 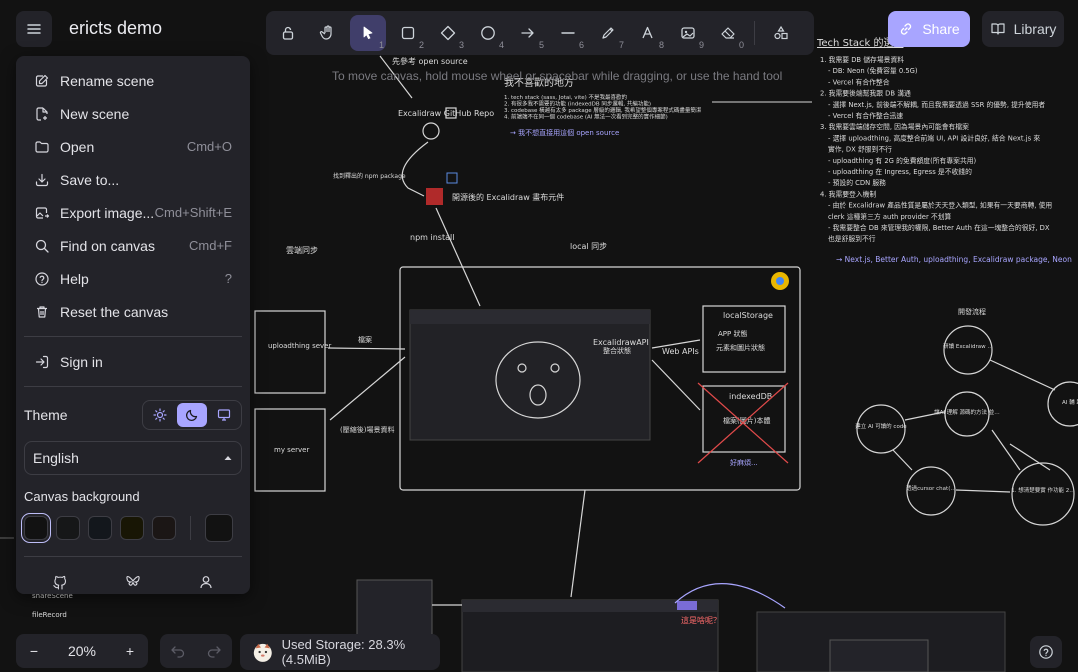 What do you see at coordinates (133, 80) in the screenshot?
I see `menu-rename-scene: Rename scene` at bounding box center [133, 80].